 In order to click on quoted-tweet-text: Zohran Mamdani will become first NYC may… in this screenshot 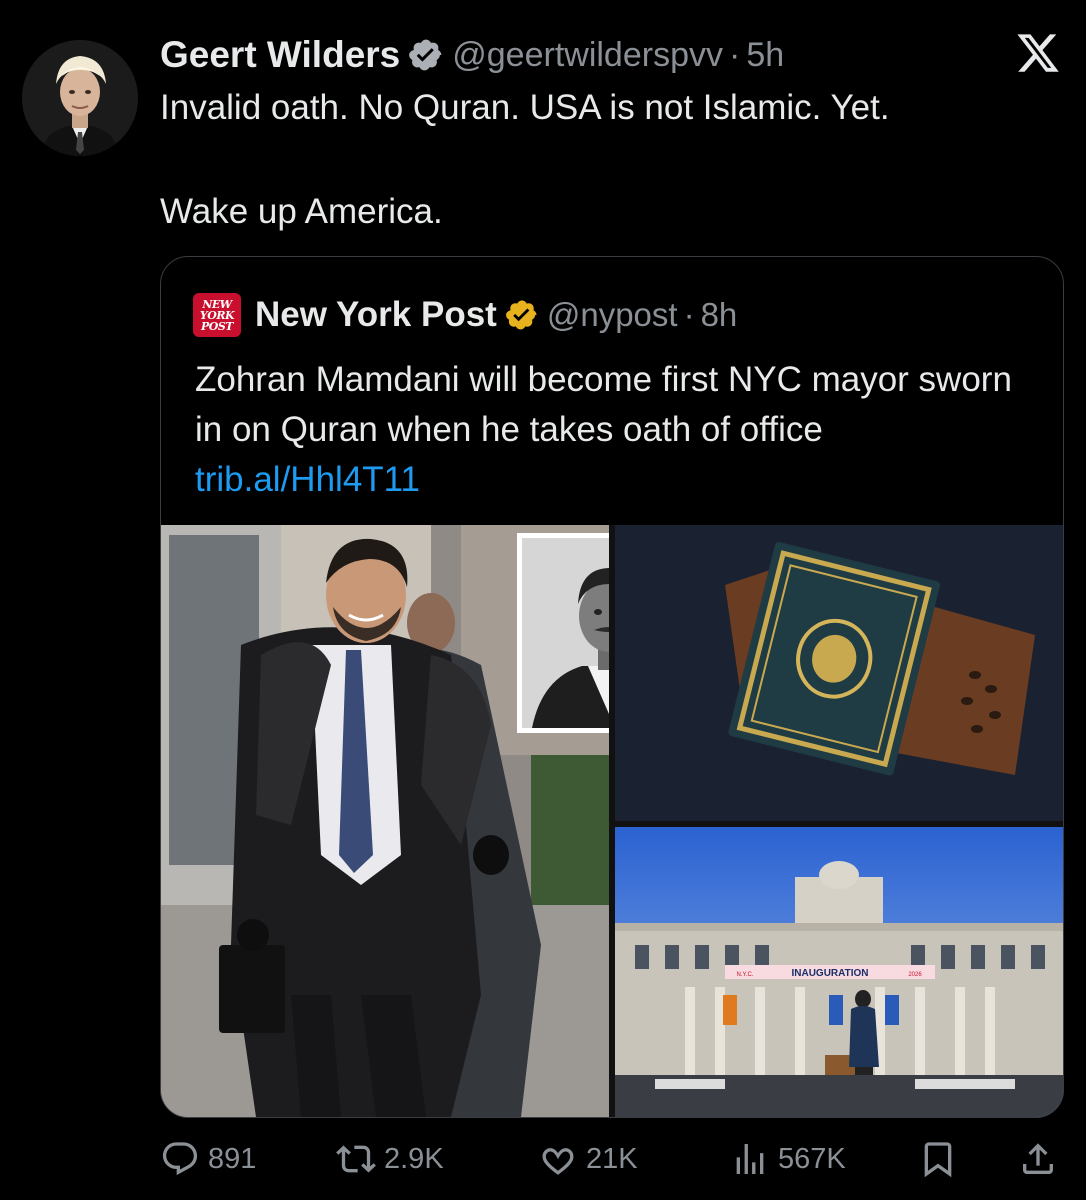, I will do `click(615, 430)`.